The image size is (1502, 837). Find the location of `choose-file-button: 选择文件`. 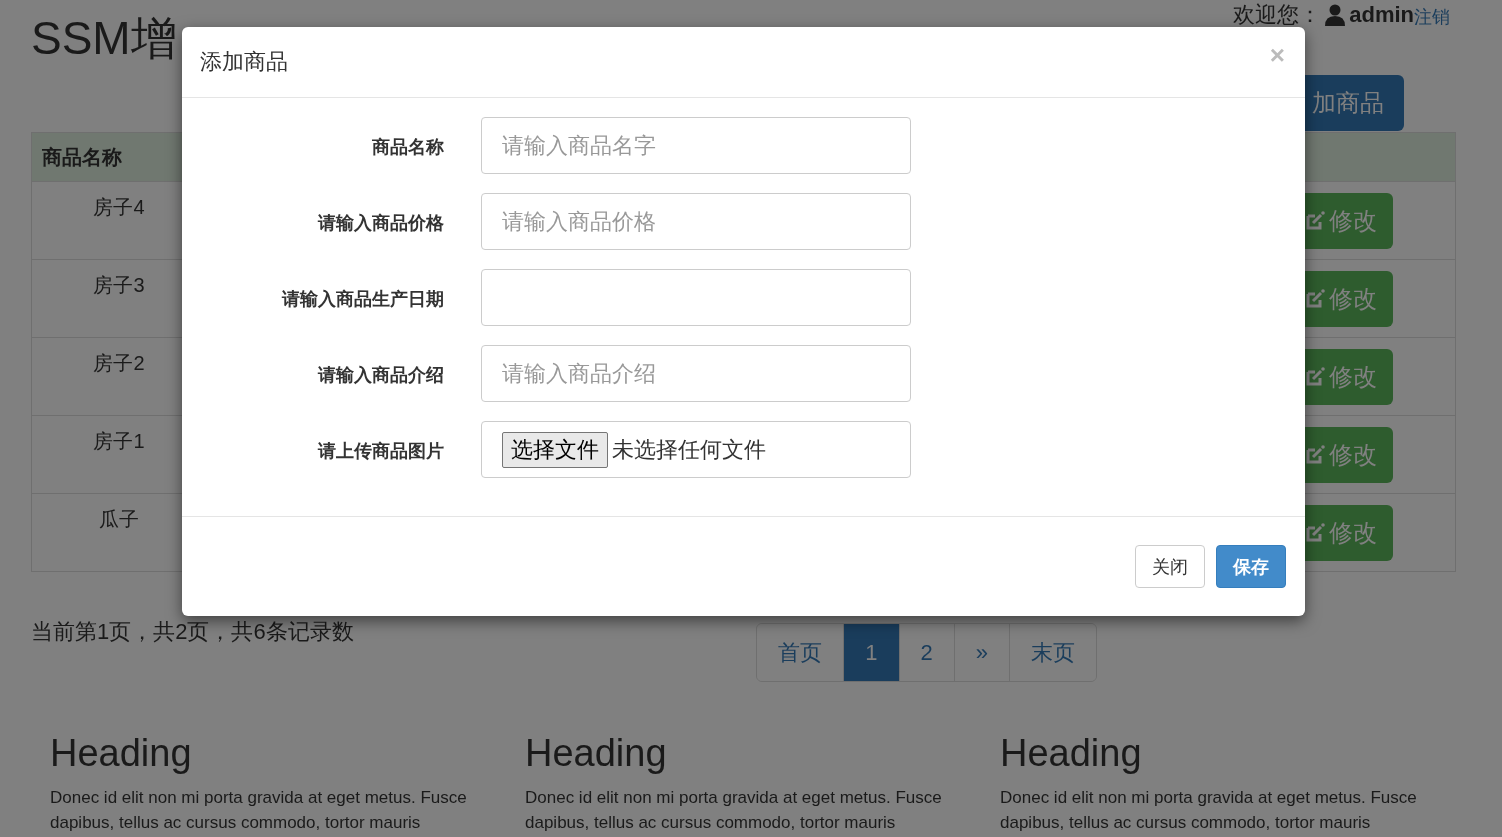

choose-file-button: 选择文件 is located at coordinates (555, 449).